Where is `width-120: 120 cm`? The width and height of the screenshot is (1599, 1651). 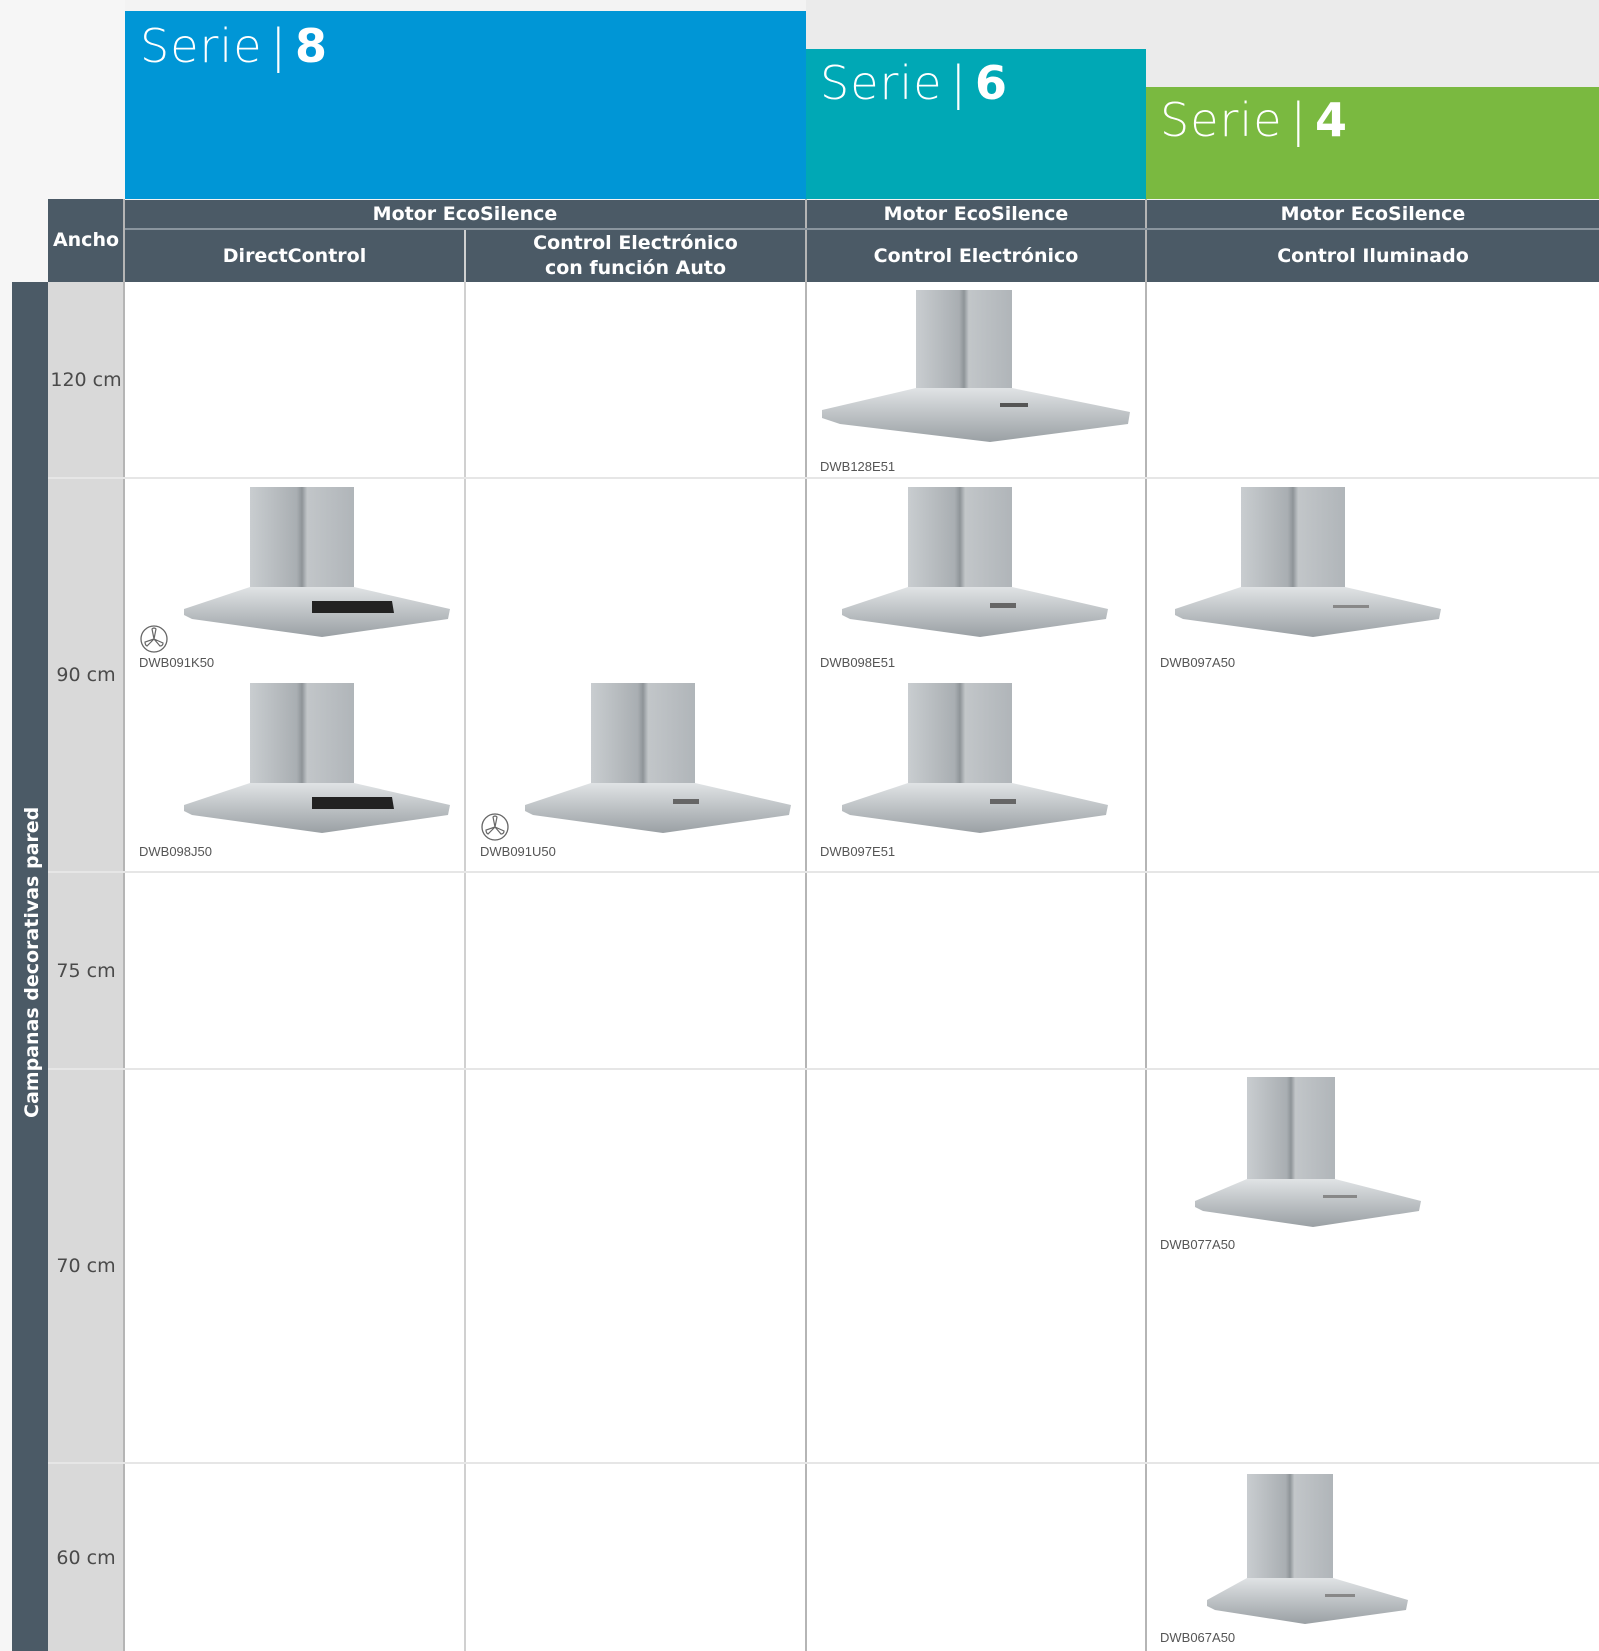
width-120: 120 cm is located at coordinates (86, 379).